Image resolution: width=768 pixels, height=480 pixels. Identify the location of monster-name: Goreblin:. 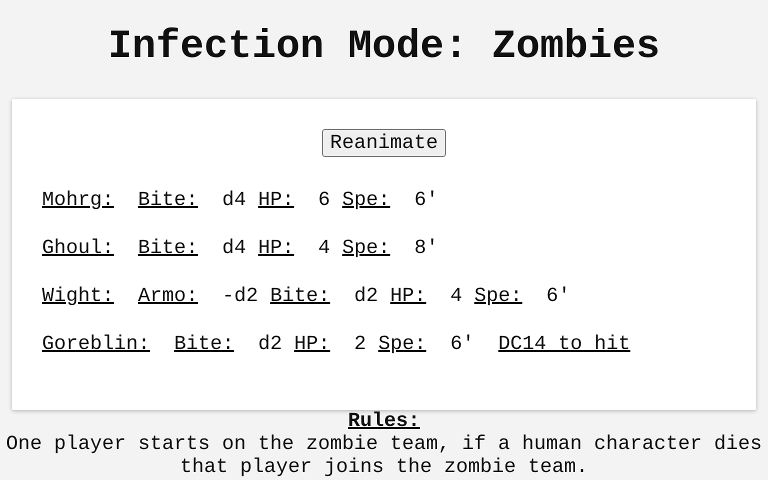
(96, 344).